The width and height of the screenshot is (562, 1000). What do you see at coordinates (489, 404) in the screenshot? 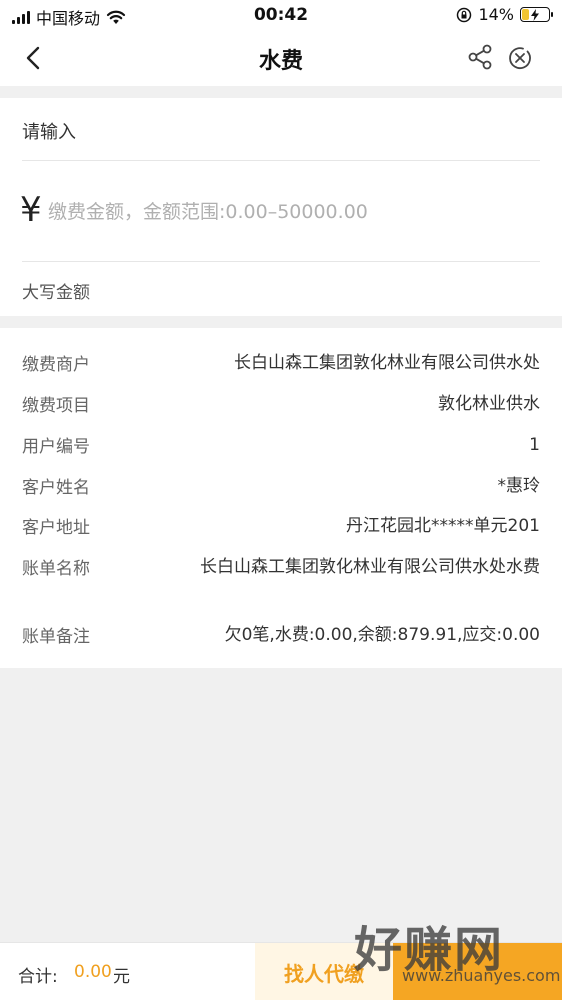
I see `detail-value: 敦化林业供水` at bounding box center [489, 404].